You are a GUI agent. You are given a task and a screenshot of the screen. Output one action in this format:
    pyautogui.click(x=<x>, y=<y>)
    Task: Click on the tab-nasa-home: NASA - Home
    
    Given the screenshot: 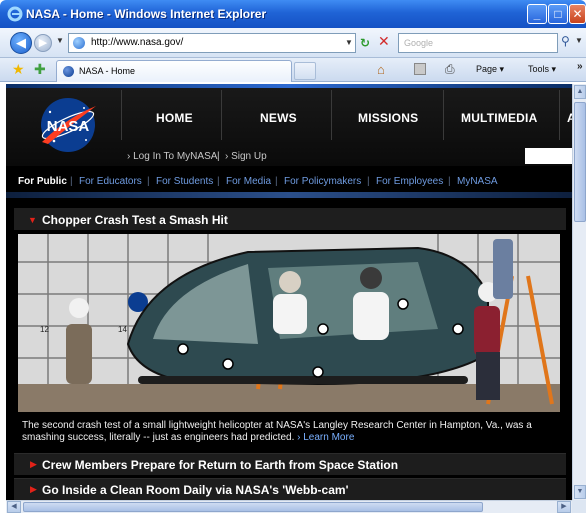 What is the action you would take?
    pyautogui.click(x=174, y=71)
    